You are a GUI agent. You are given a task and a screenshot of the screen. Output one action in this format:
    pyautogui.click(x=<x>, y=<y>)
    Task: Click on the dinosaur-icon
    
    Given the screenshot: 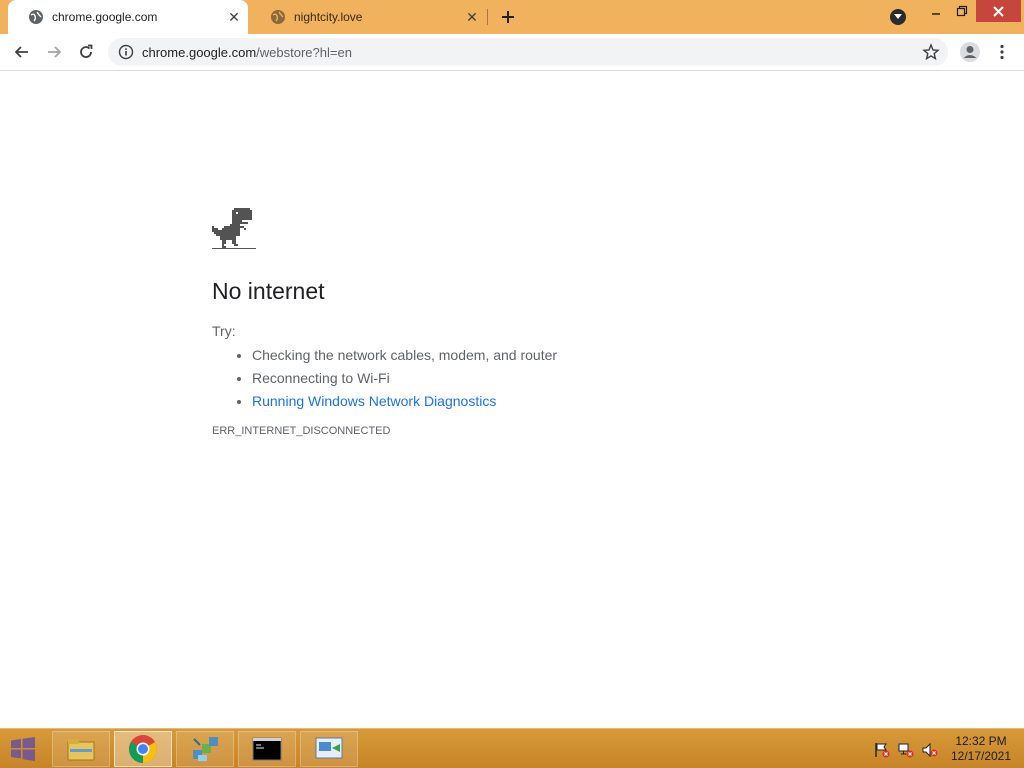 What is the action you would take?
    pyautogui.click(x=234, y=230)
    